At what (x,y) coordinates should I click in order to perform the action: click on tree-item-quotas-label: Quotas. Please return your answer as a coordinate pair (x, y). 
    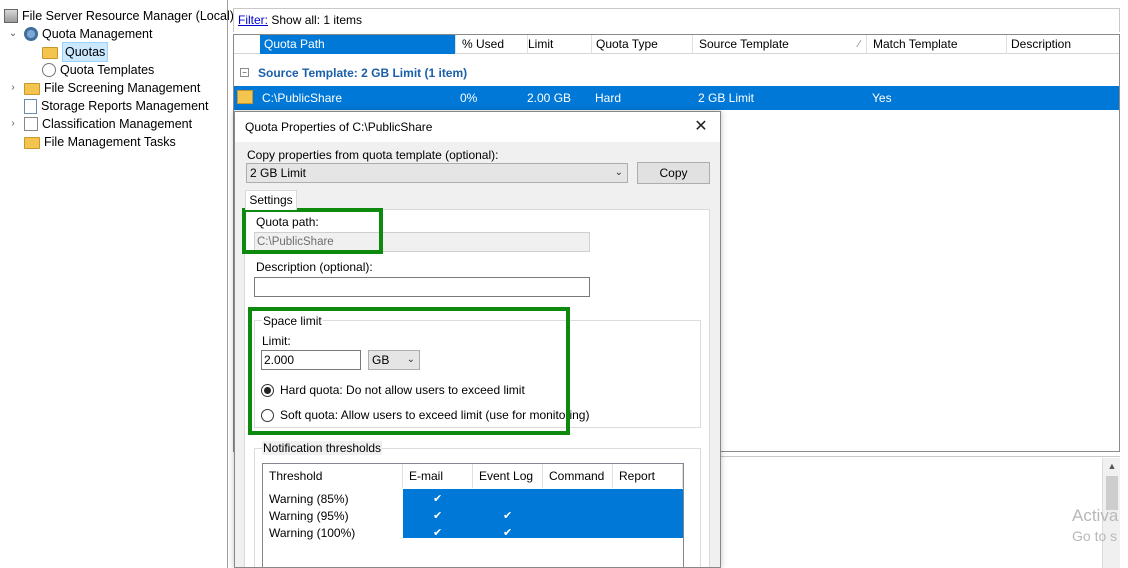
    Looking at the image, I should click on (85, 52).